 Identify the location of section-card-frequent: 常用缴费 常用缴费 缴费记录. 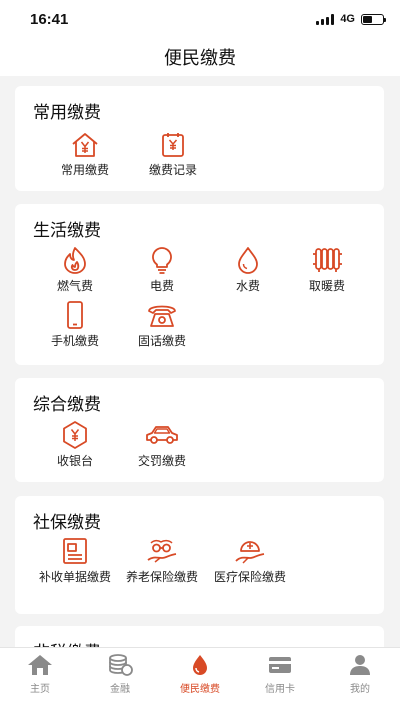
(199, 138).